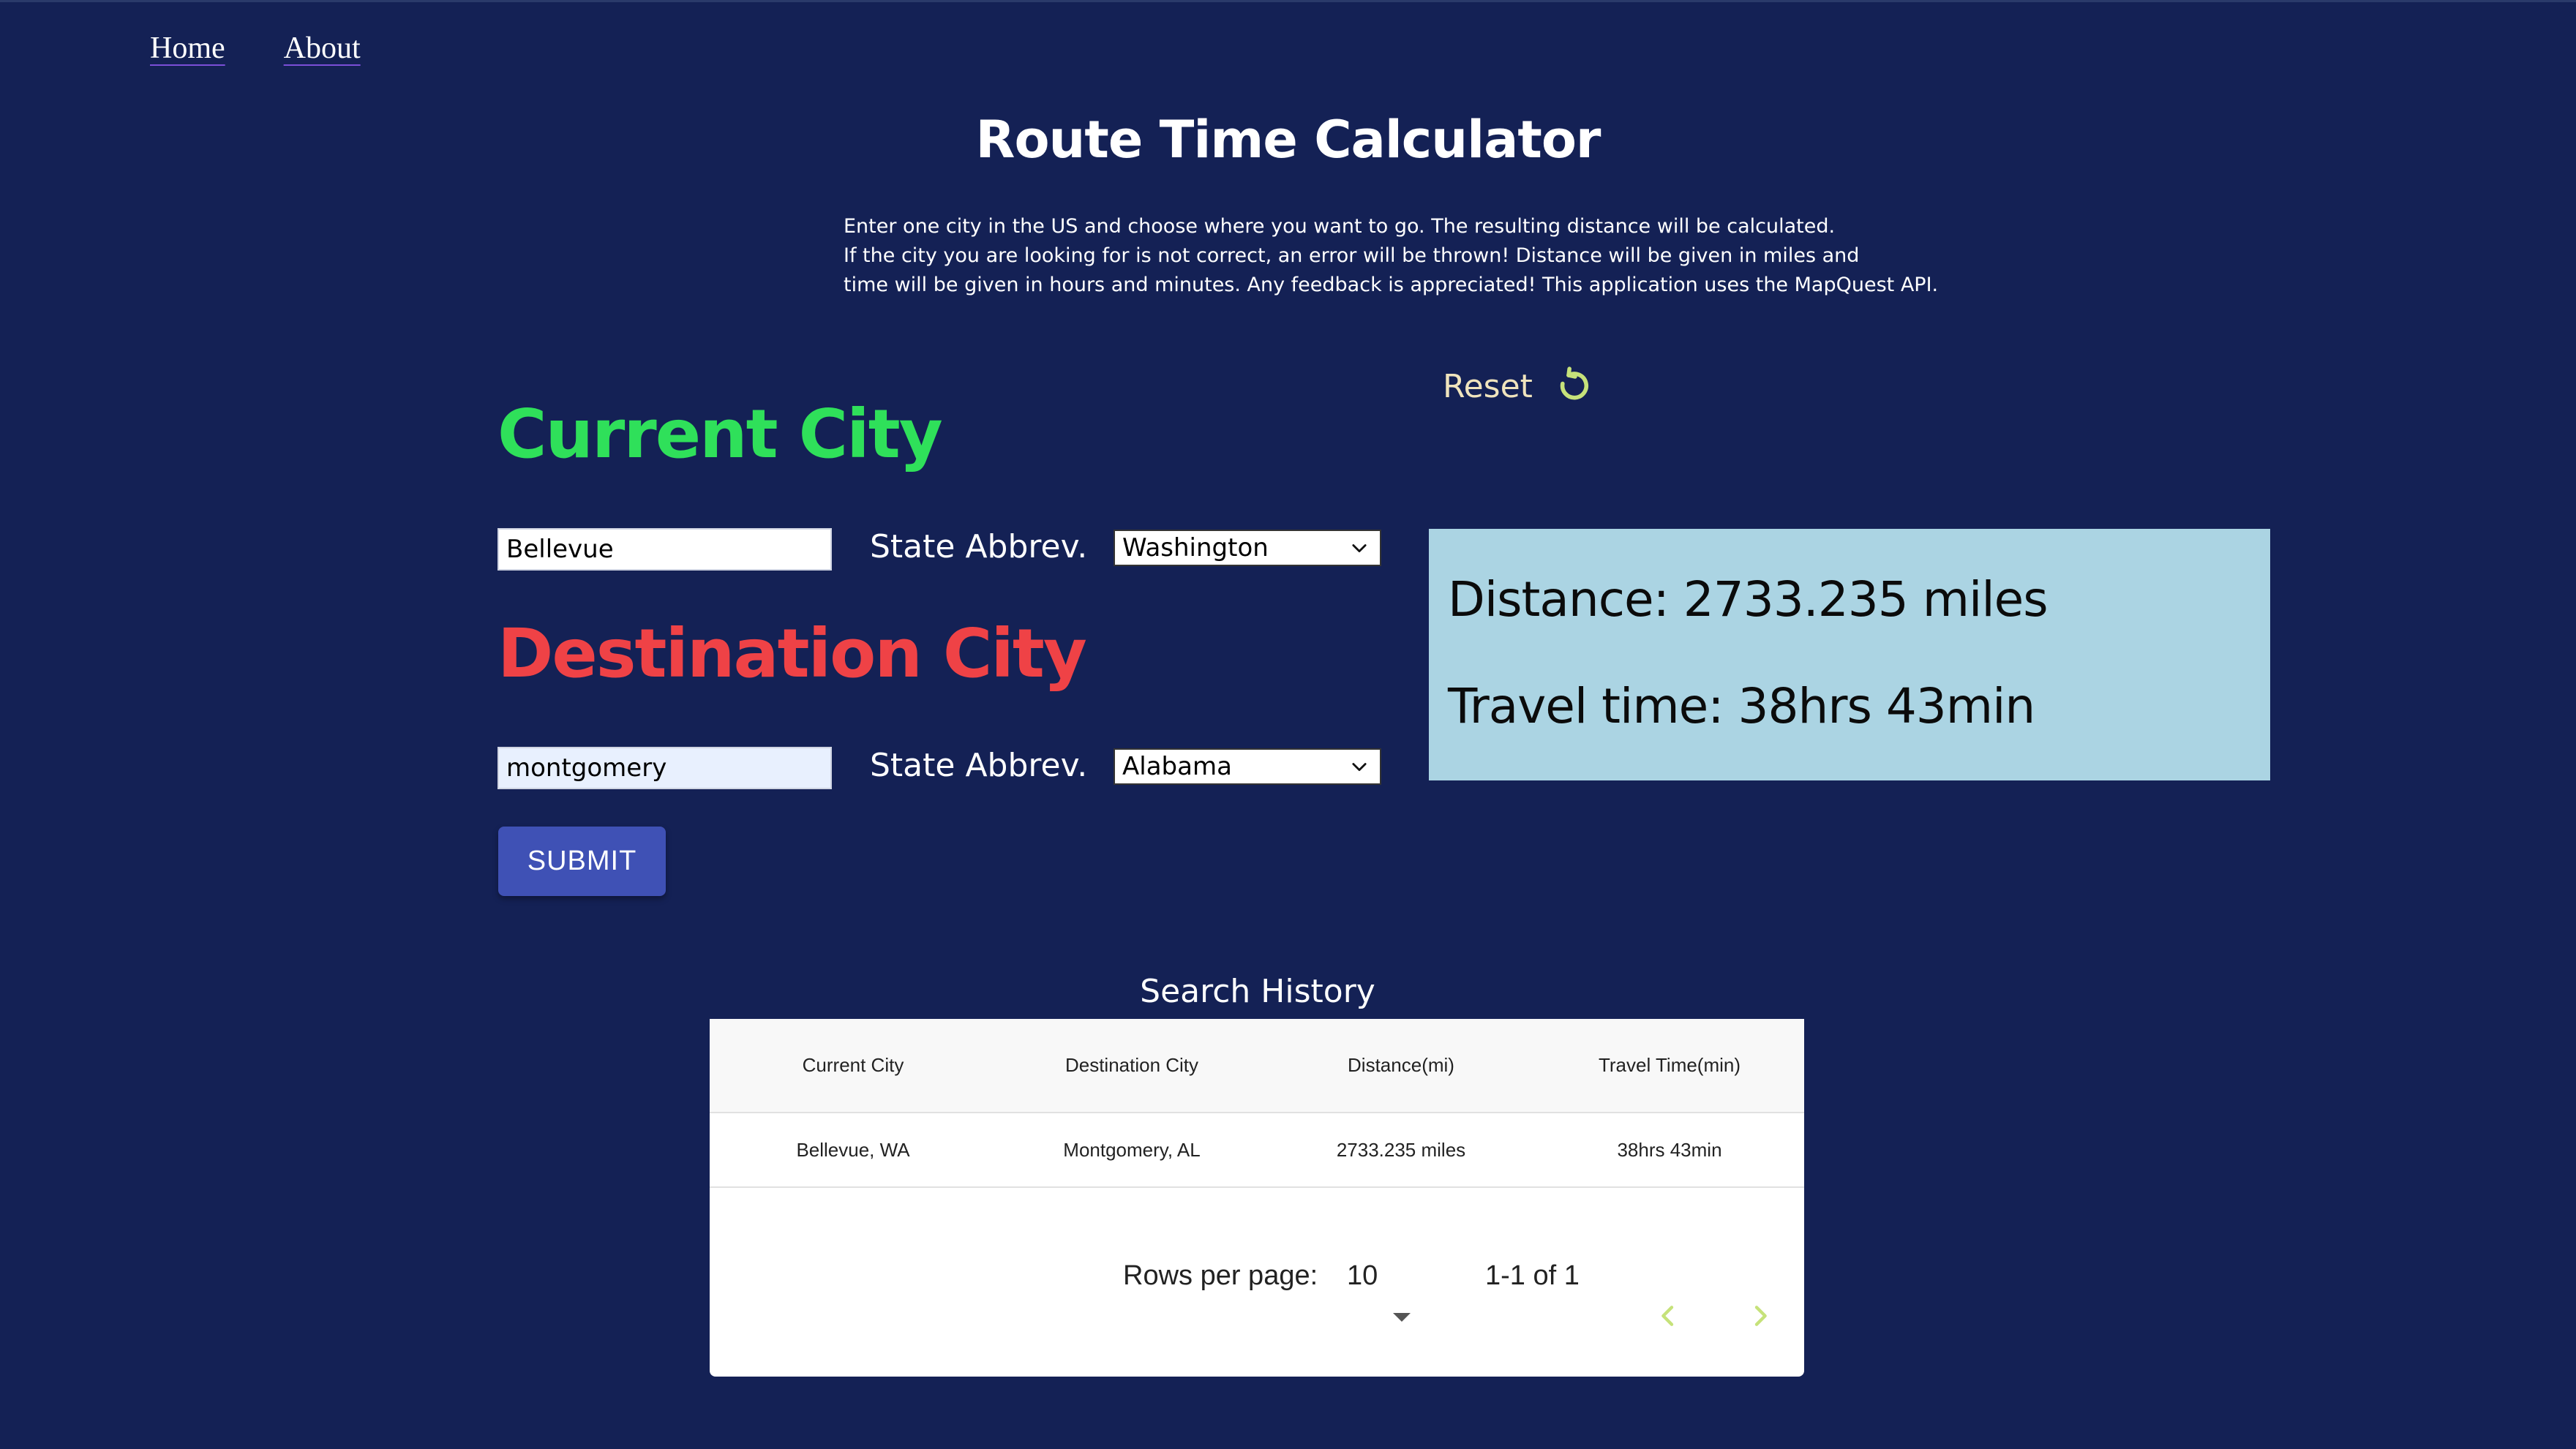  What do you see at coordinates (1742, 706) in the screenshot?
I see `travel-time-result: Travel time: 38hrs 43min` at bounding box center [1742, 706].